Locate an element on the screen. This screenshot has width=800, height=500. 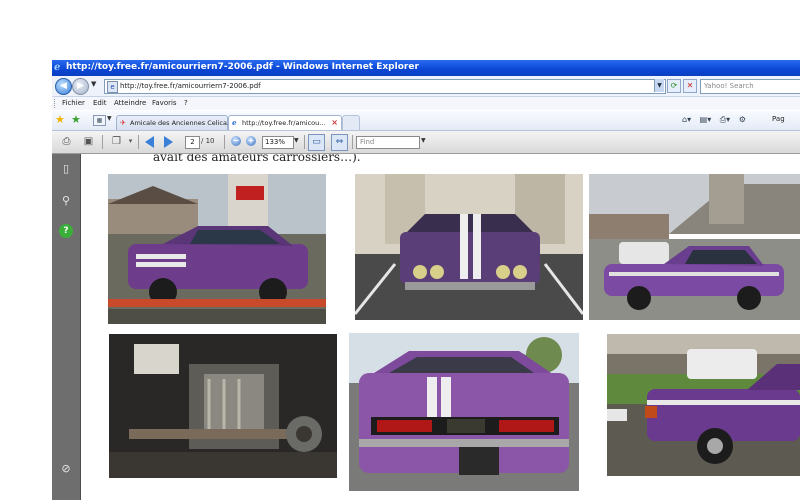
back-button: ◀ is located at coordinates (63, 86).